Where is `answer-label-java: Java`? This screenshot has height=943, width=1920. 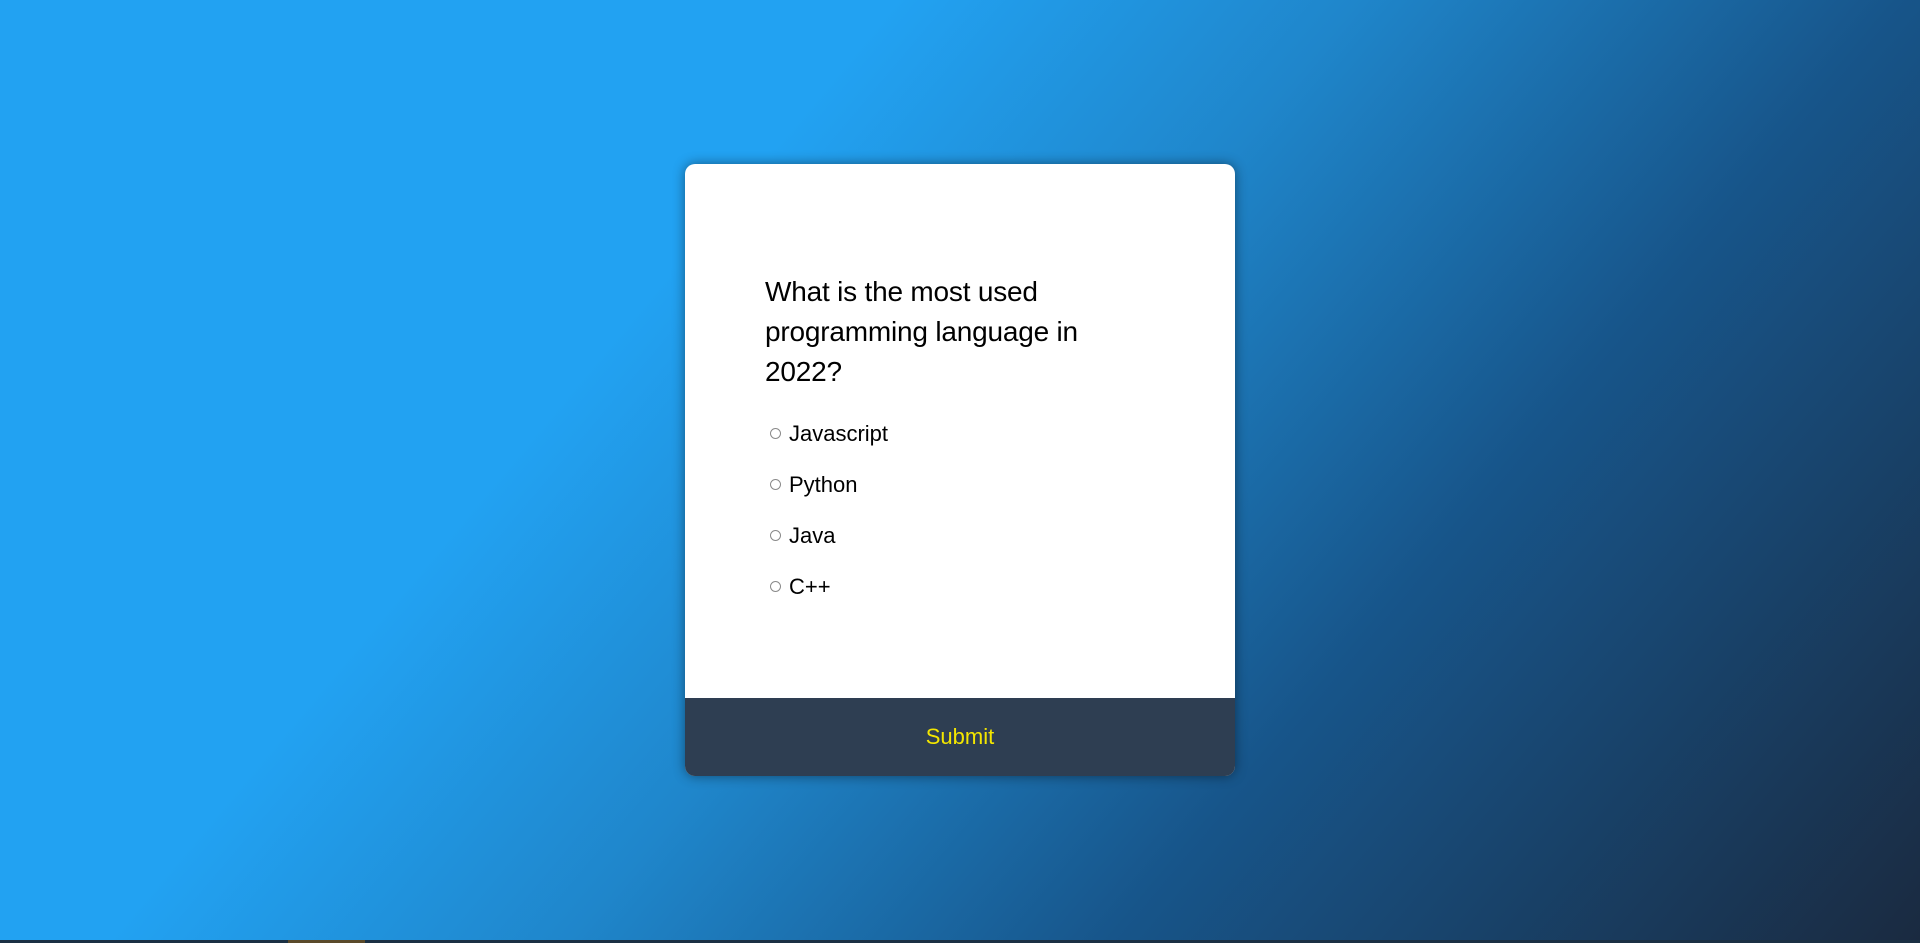 answer-label-java: Java is located at coordinates (812, 536).